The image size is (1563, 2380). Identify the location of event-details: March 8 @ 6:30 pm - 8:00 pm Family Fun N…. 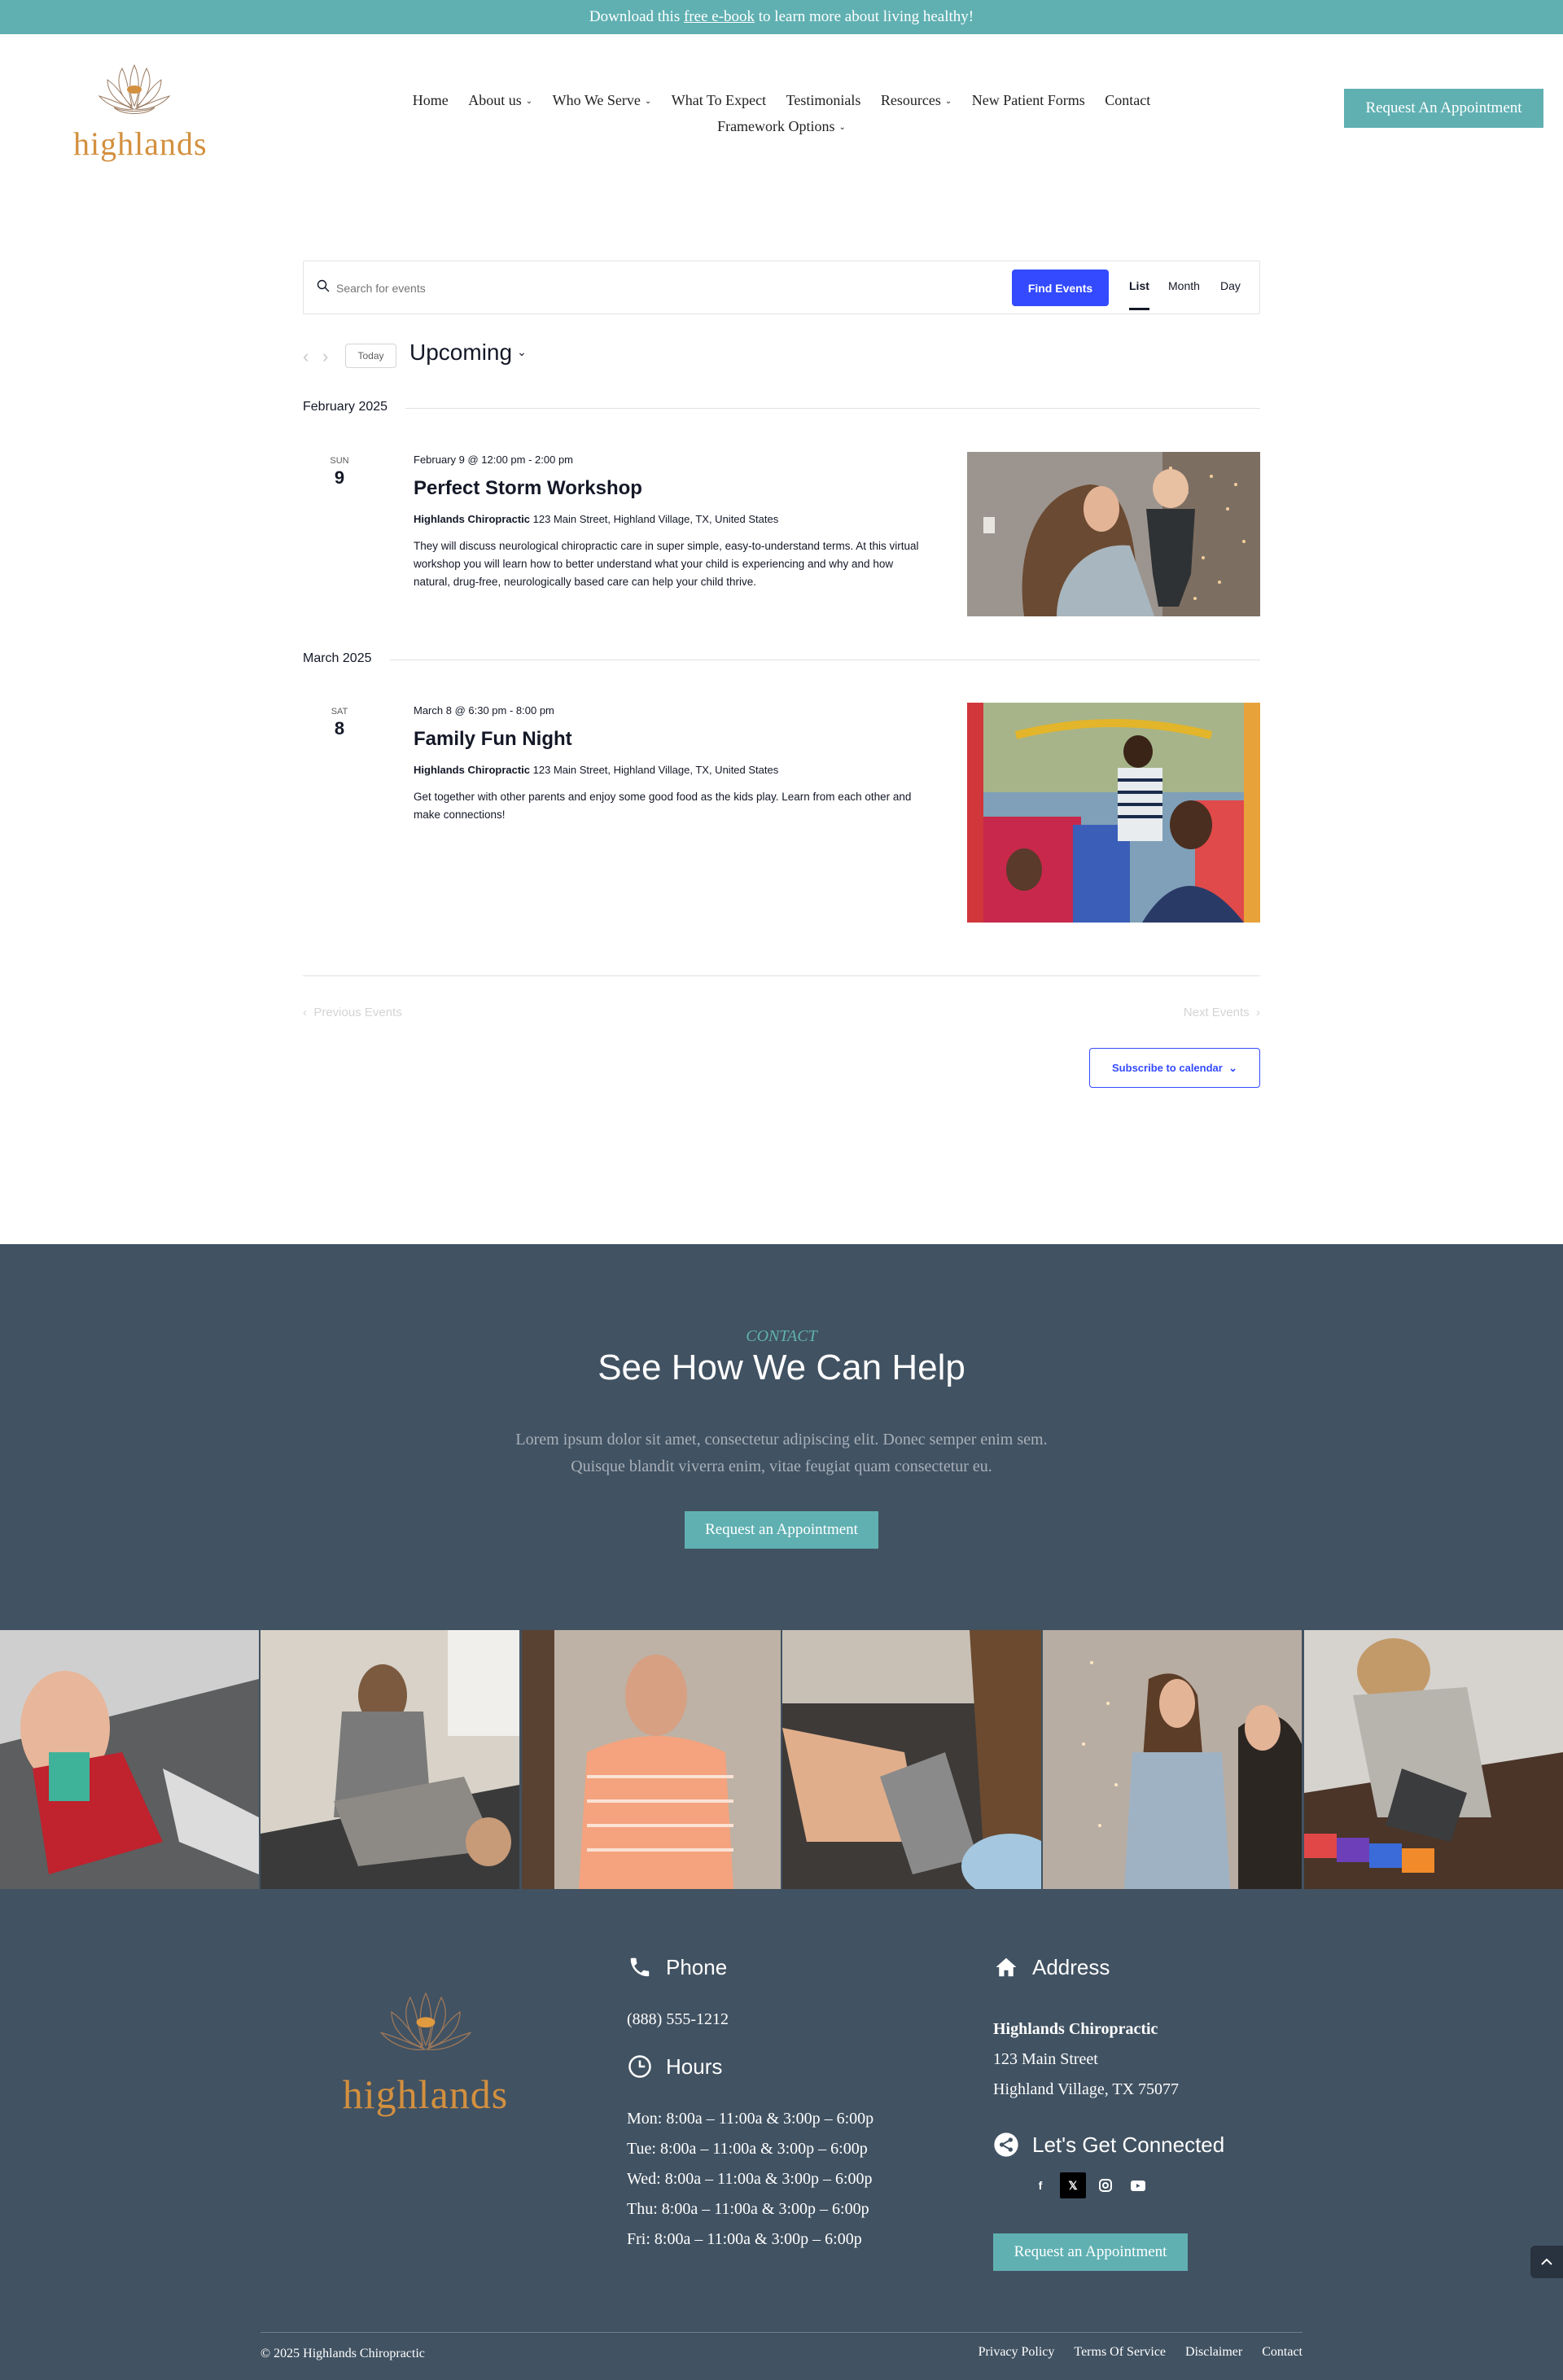
(670, 764).